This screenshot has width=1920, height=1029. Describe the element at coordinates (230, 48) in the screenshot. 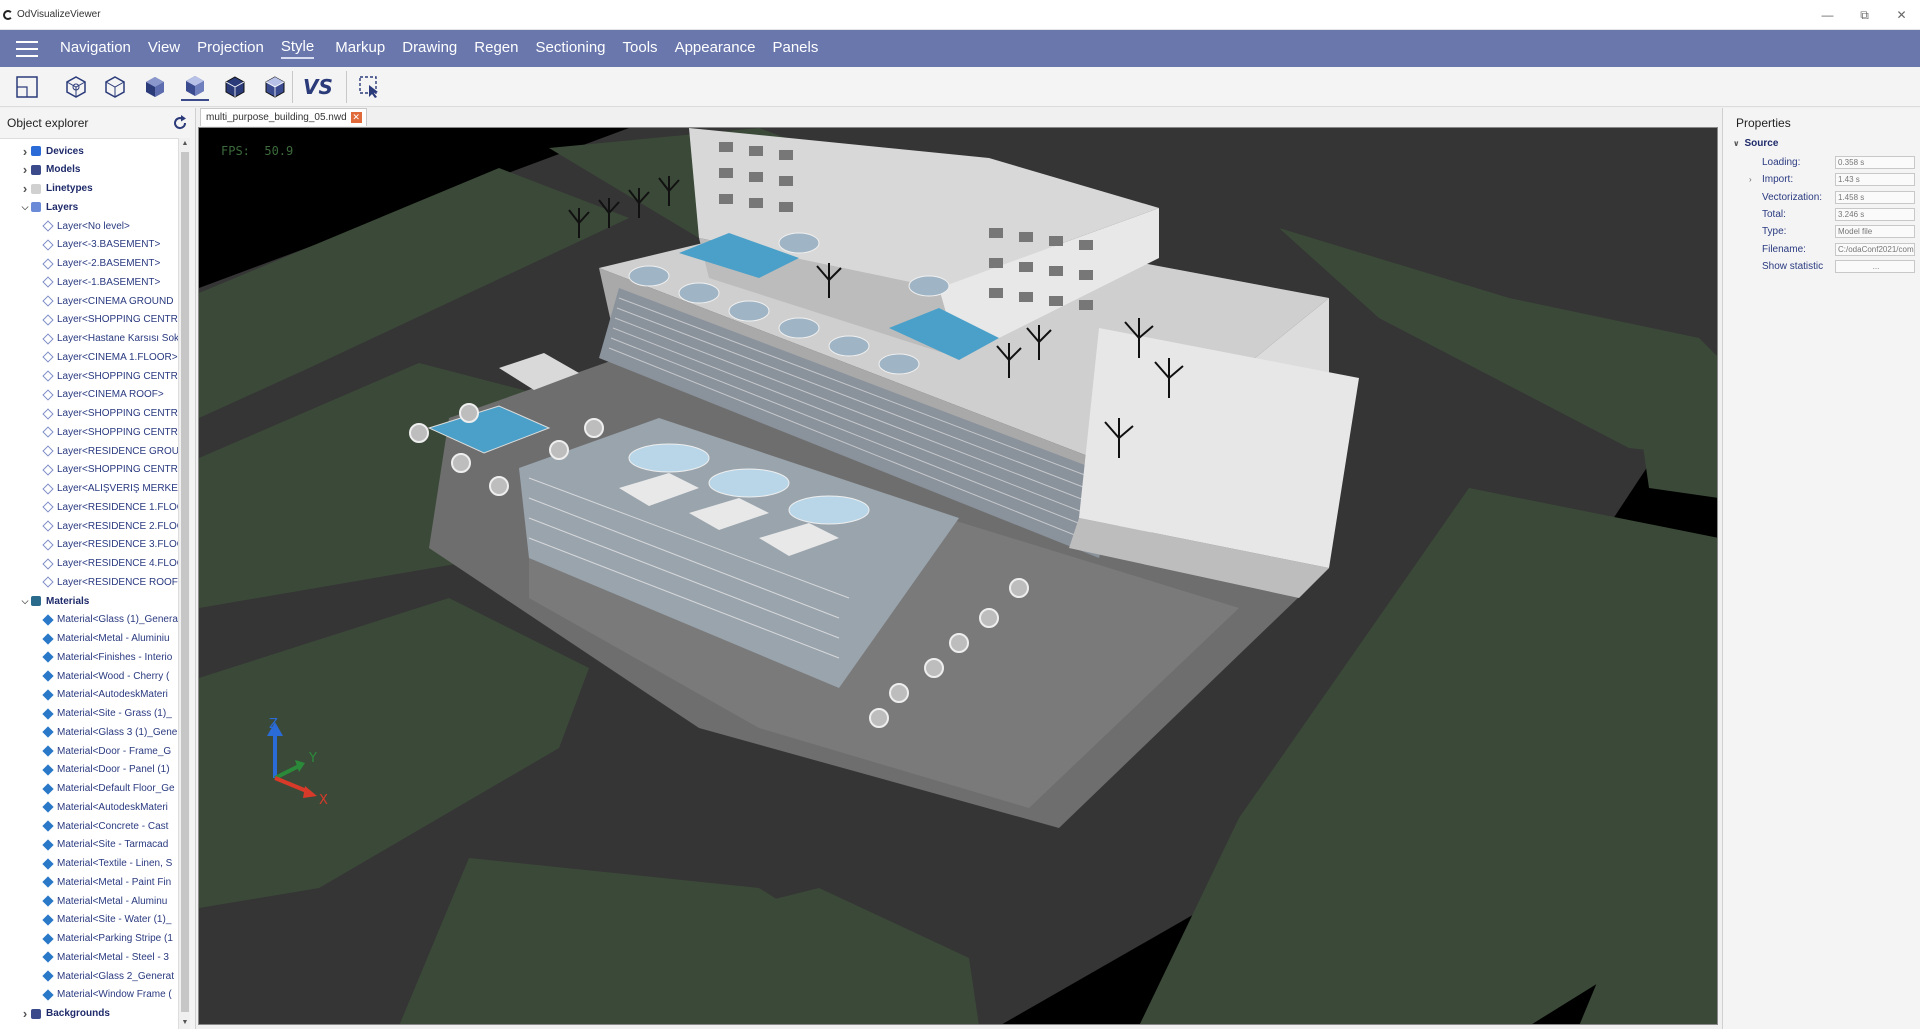

I see `menu-projection: Projection` at that location.